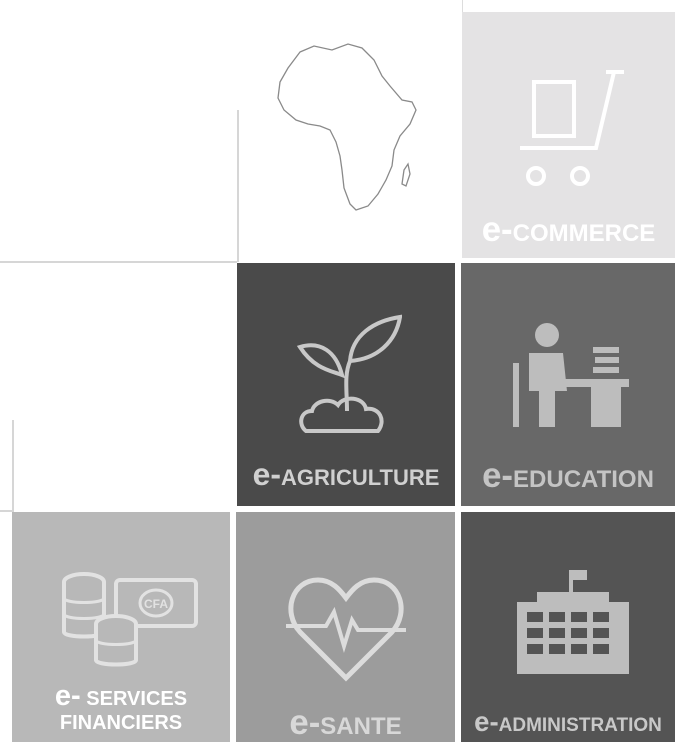 This screenshot has width=683, height=742. Describe the element at coordinates (156, 604) in the screenshot. I see `banknote-cfa-text: CFA` at that location.